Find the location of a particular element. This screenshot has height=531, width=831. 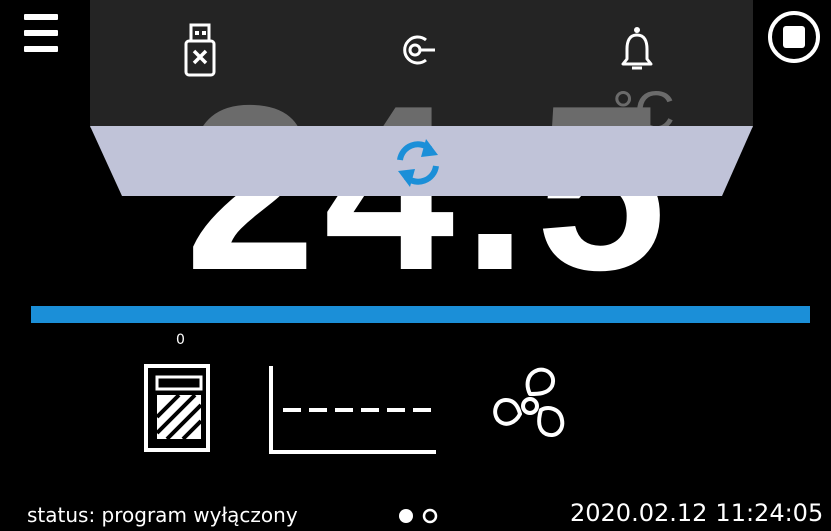

status-text: status: program wyłączony is located at coordinates (162, 515).